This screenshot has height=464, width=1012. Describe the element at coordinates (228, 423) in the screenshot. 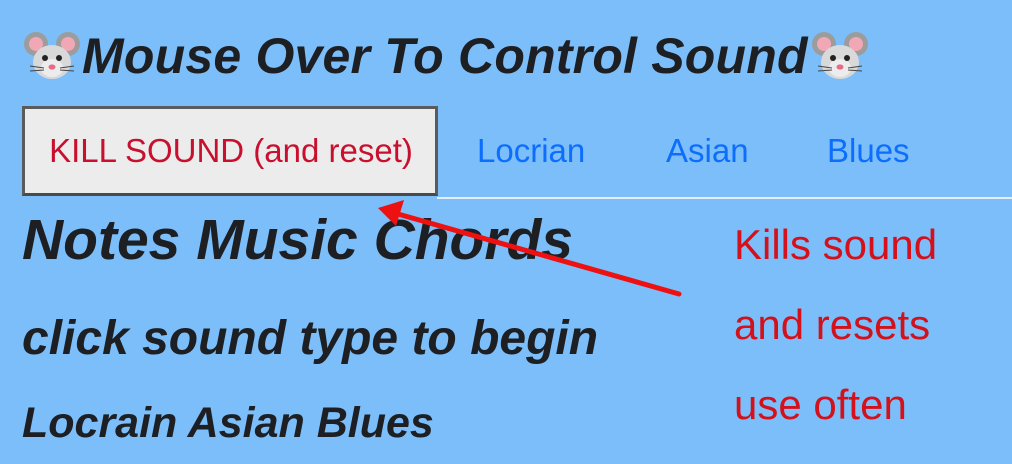

I see `sound-types-line: Locrain Asian Blues` at that location.